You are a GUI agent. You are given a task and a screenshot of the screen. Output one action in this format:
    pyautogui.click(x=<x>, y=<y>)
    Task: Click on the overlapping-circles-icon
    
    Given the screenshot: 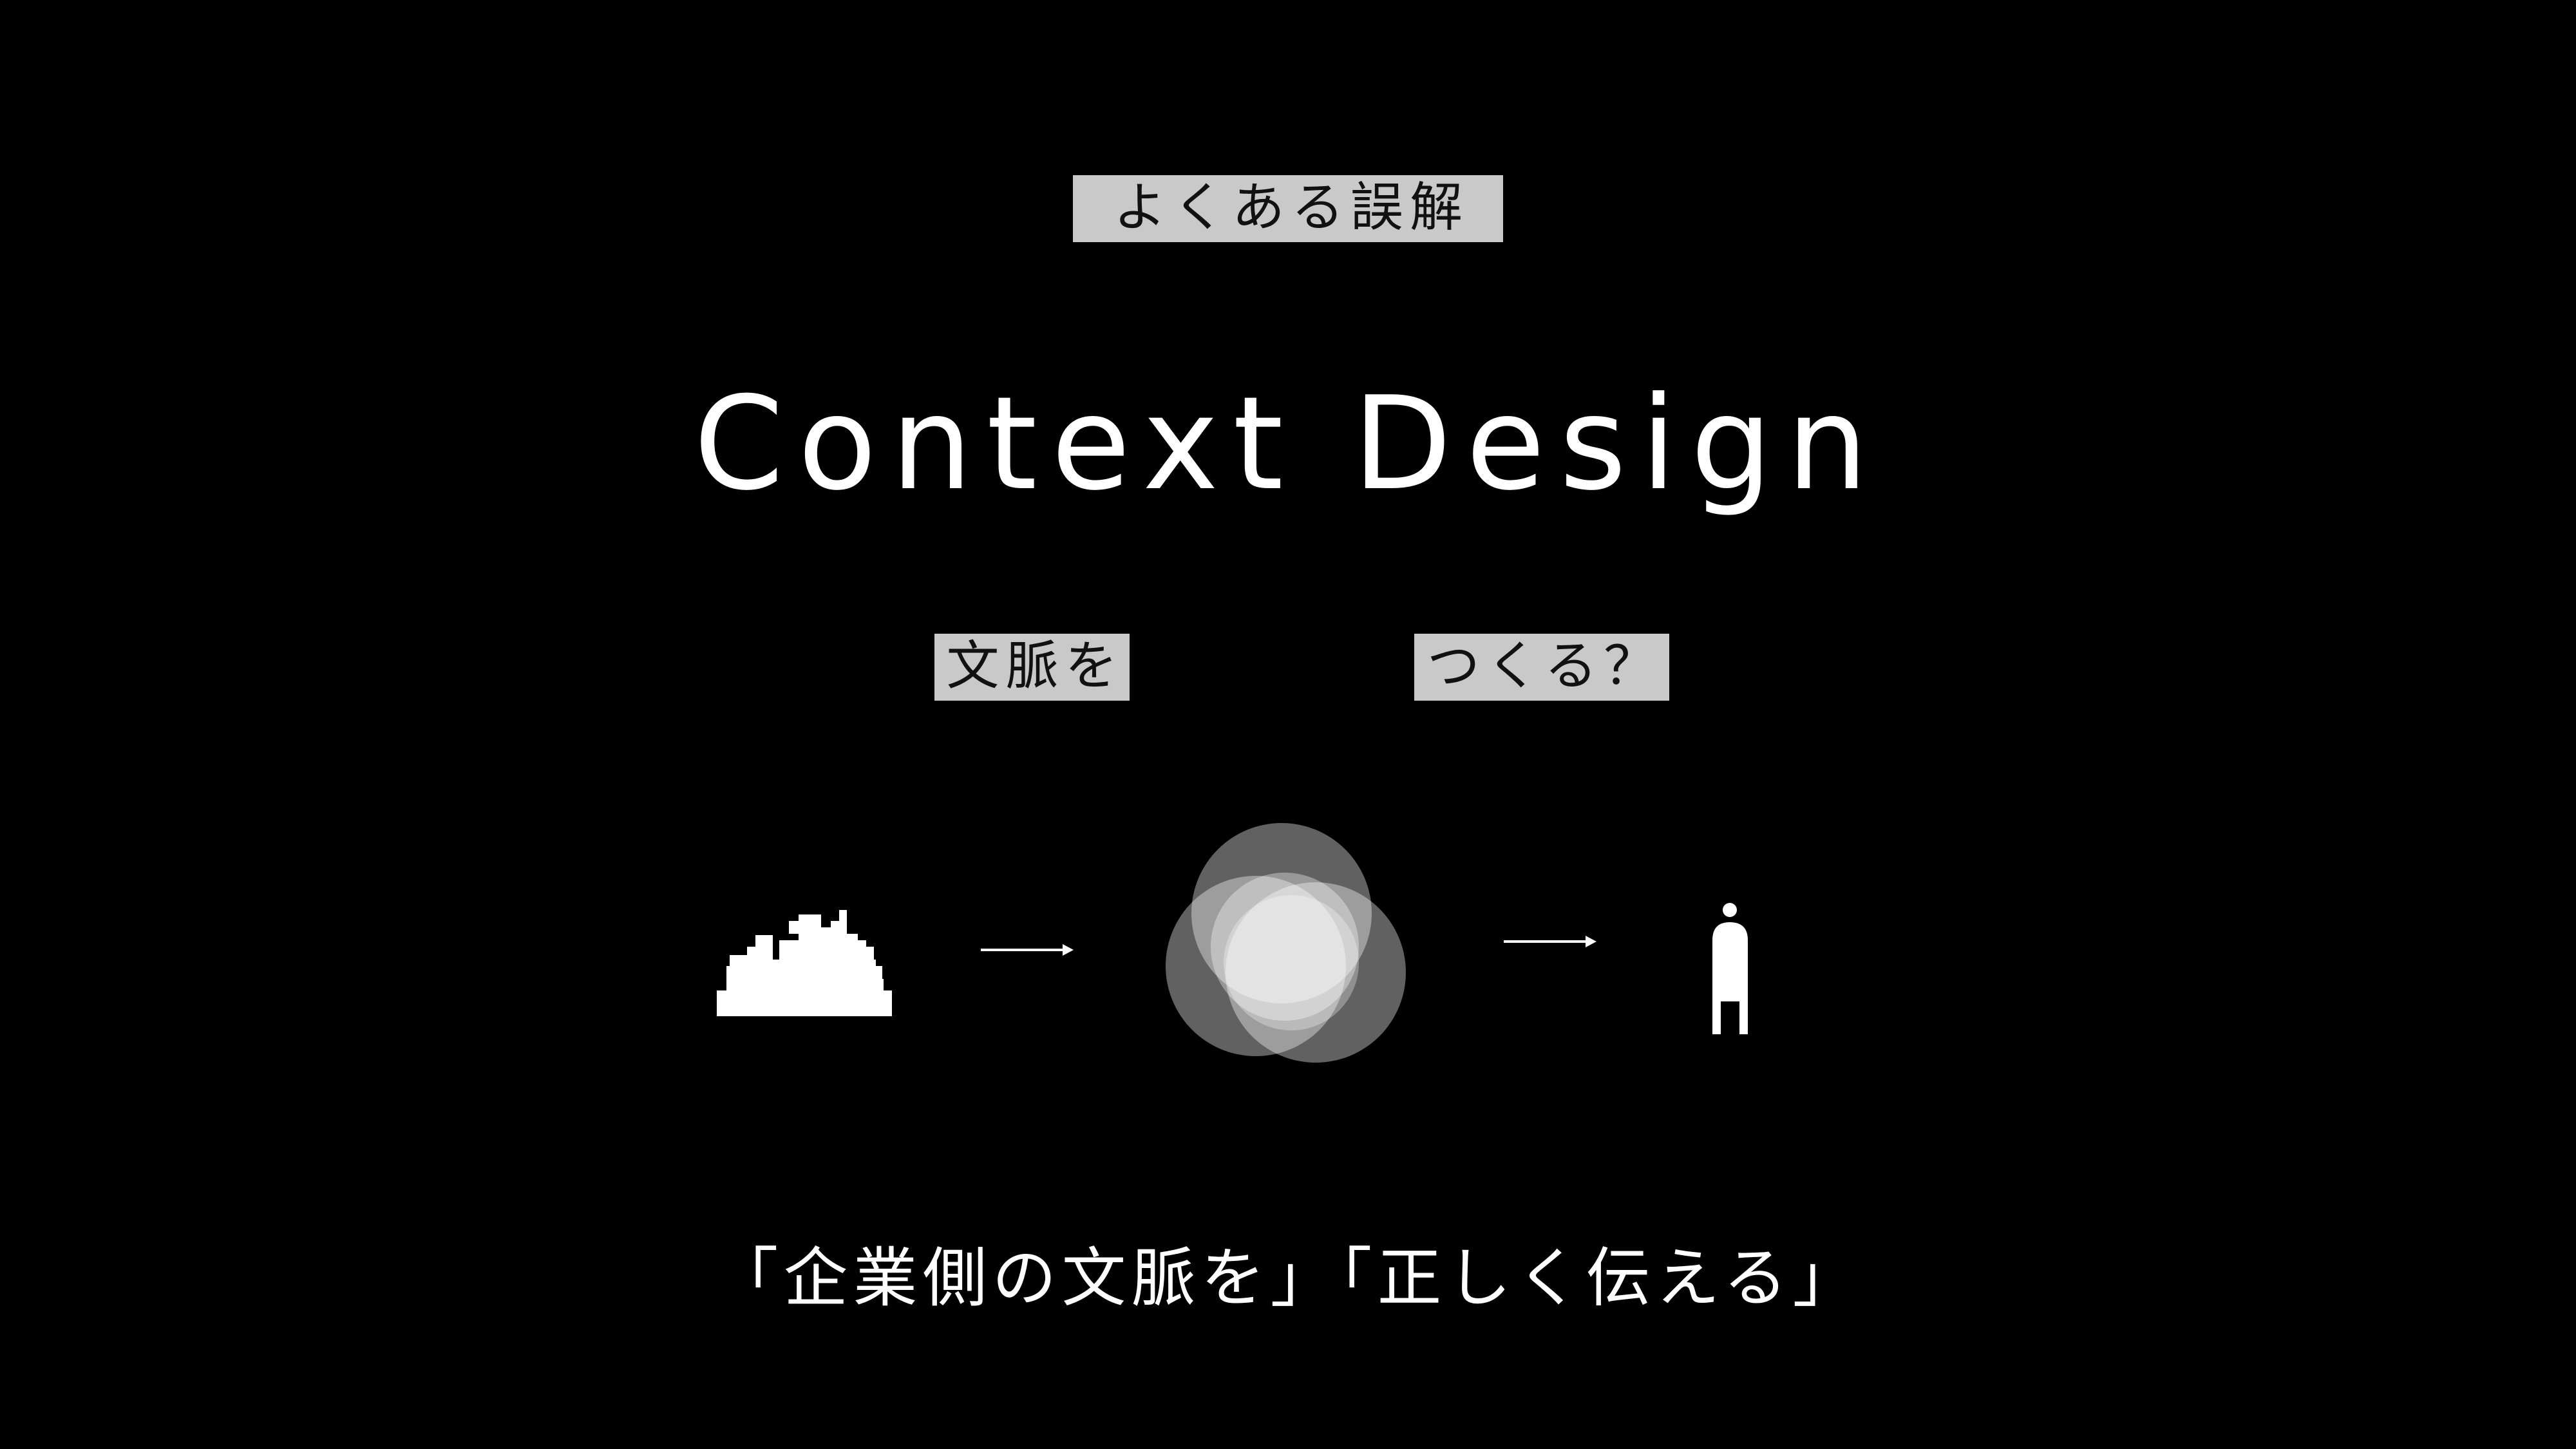 What is the action you would take?
    pyautogui.click(x=1286, y=943)
    